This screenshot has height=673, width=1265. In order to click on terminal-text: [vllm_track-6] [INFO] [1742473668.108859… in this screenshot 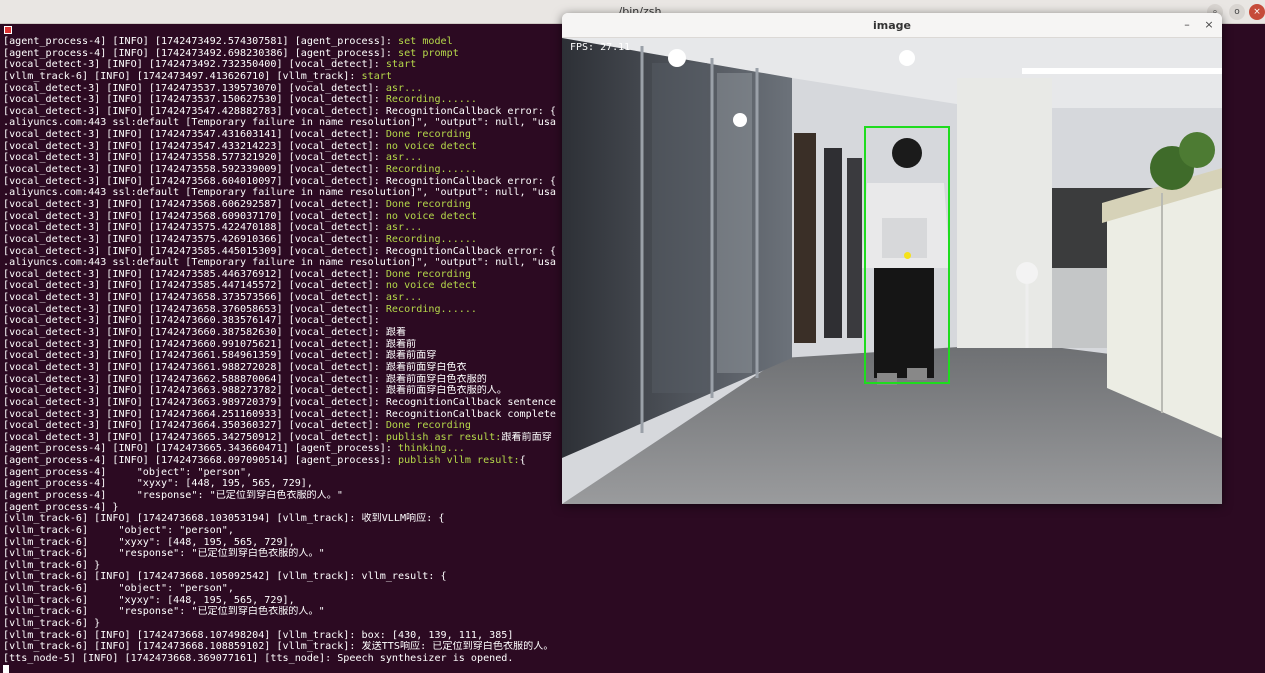, I will do `click(278, 647)`.